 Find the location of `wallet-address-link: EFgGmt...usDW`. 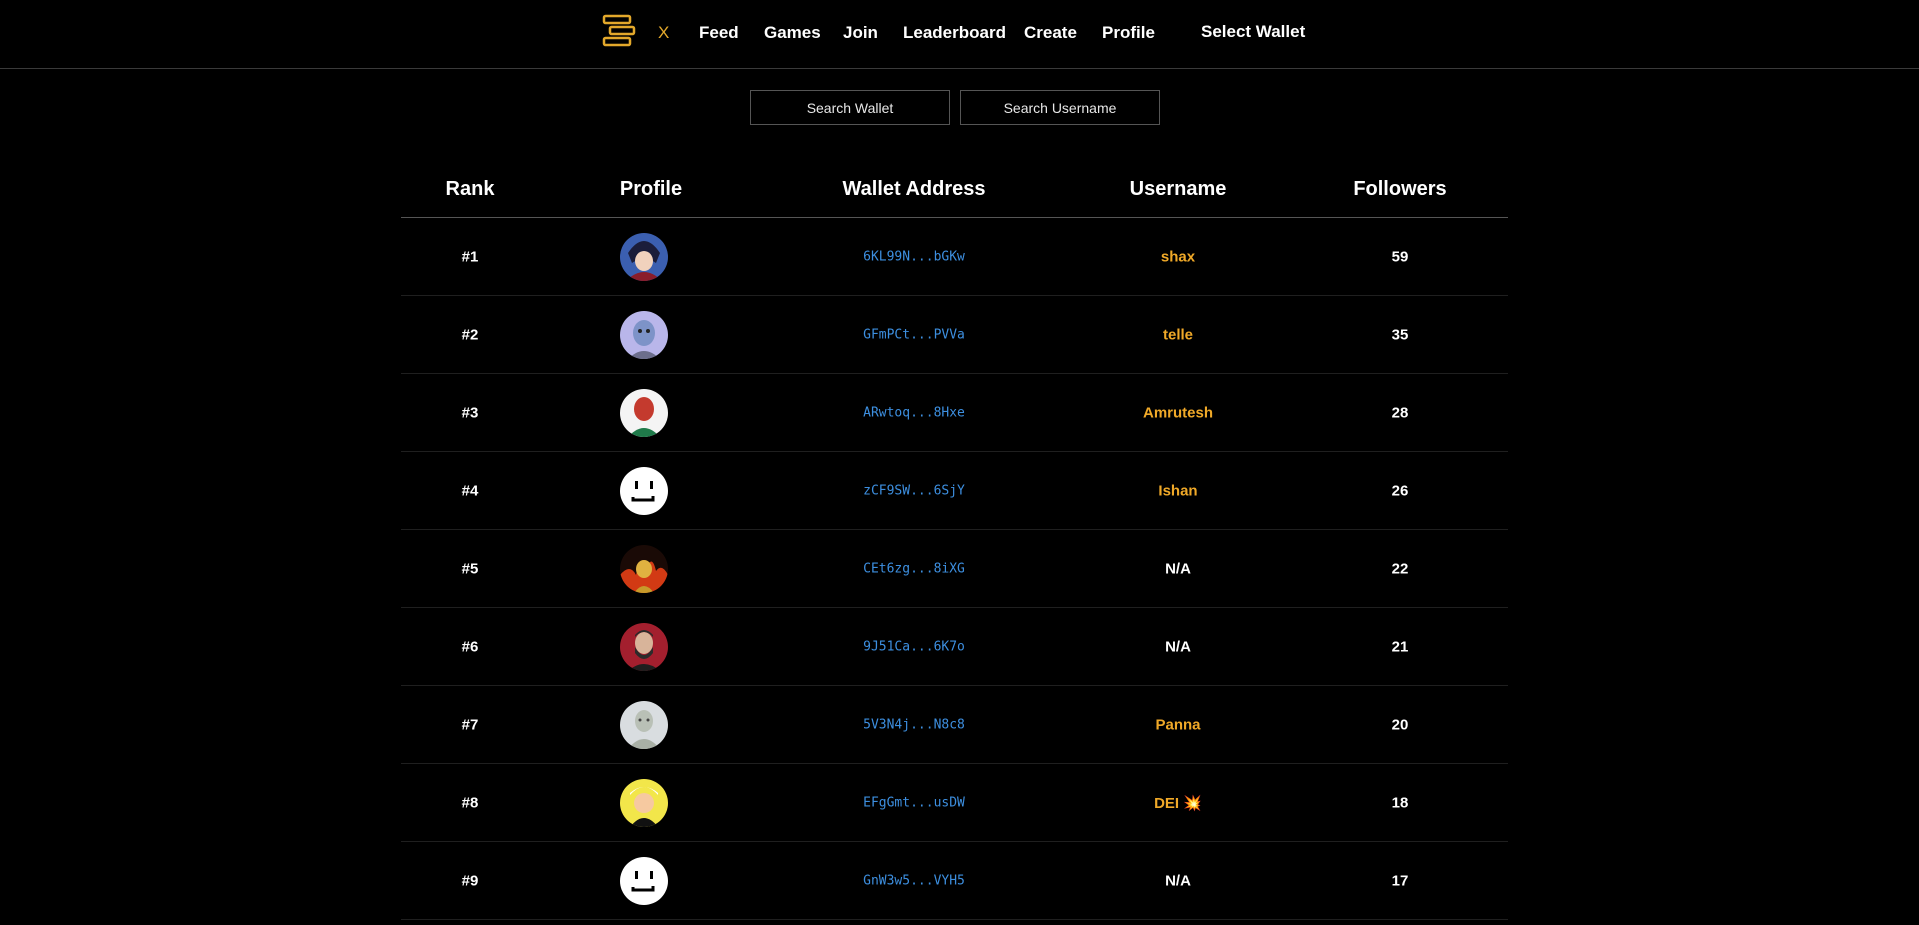

wallet-address-link: EFgGmt...usDW is located at coordinates (914, 802).